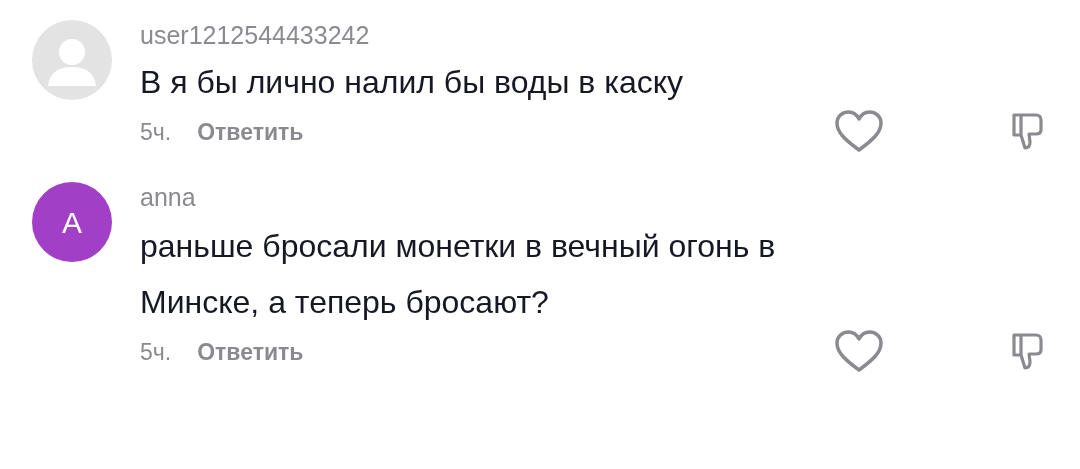 This screenshot has width=1080, height=469. Describe the element at coordinates (610, 197) in the screenshot. I see `username: anna` at that location.